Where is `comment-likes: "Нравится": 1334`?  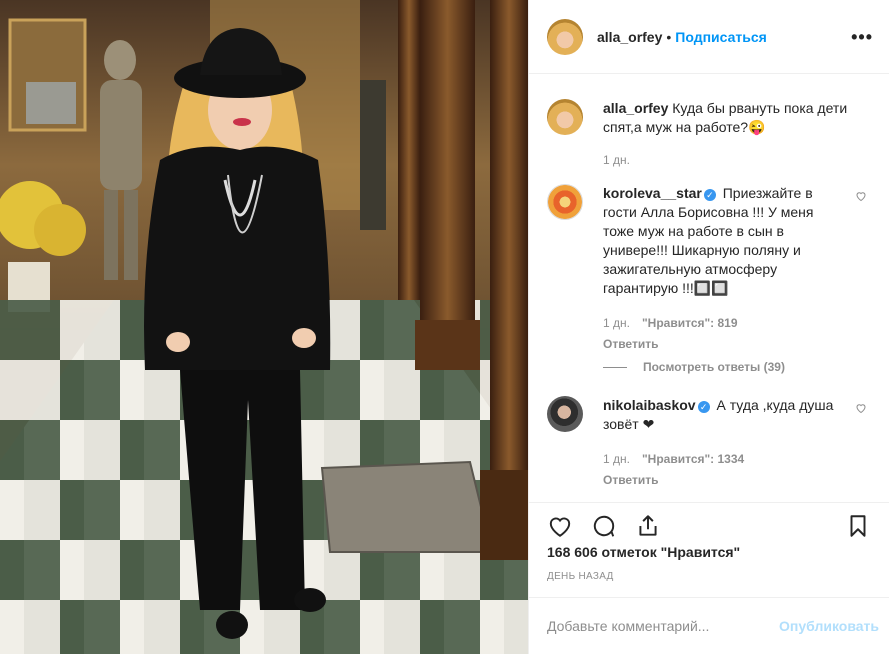 comment-likes: "Нравится": 1334 is located at coordinates (693, 459).